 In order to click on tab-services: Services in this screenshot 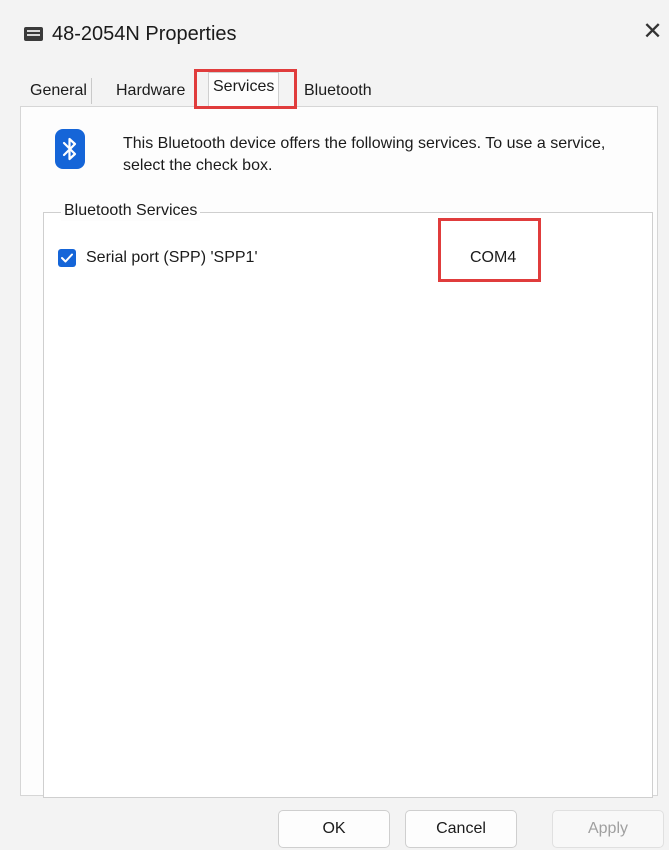, I will do `click(244, 89)`.